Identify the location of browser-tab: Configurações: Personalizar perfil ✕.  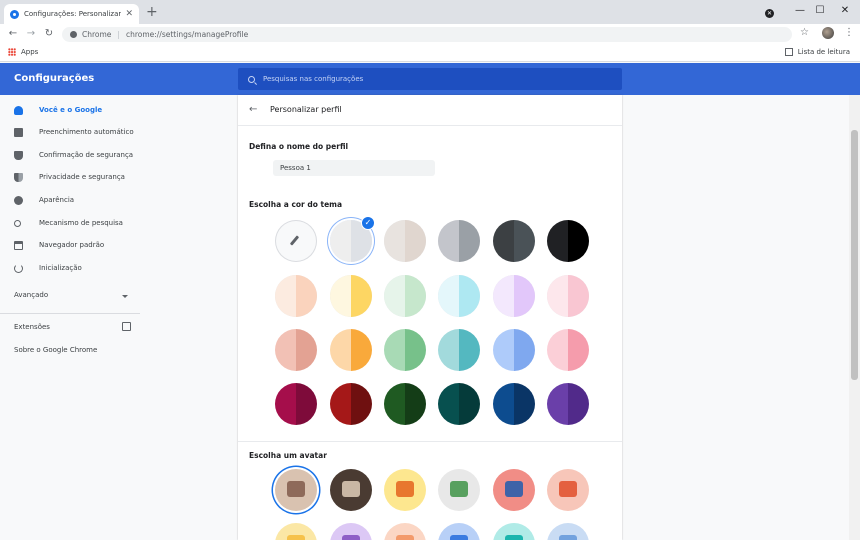
(71, 14).